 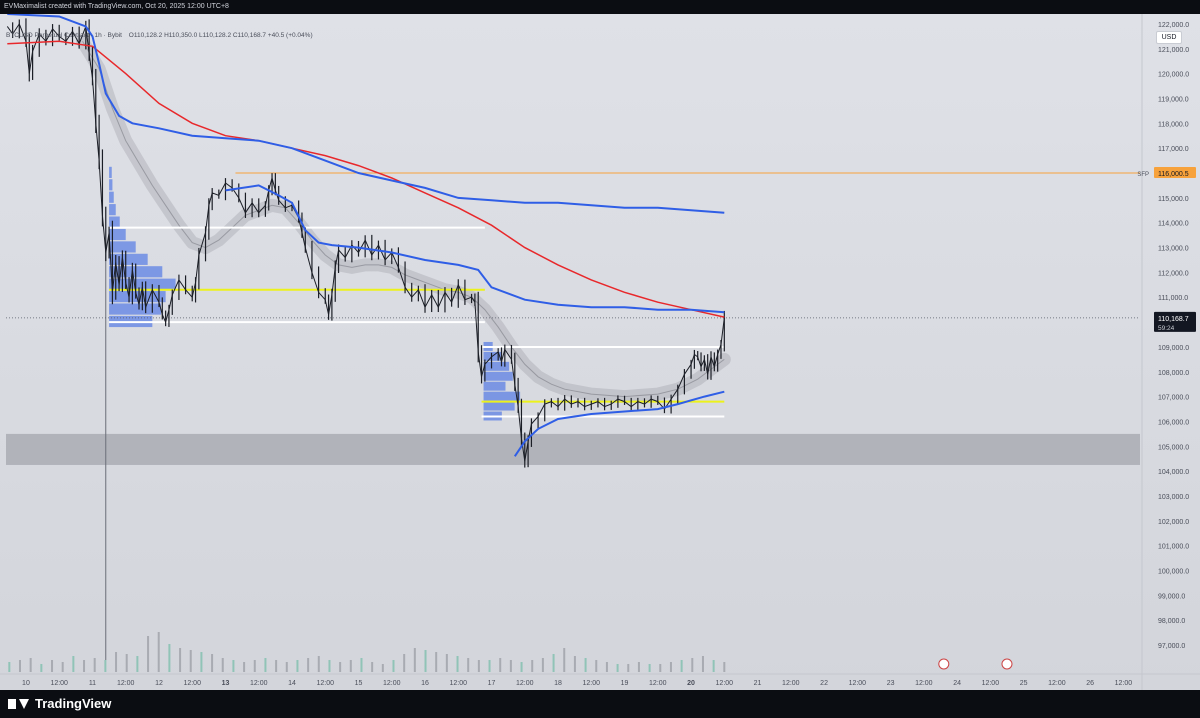 What do you see at coordinates (1173, 547) in the screenshot?
I see `y-tick-label: 101,000.0` at bounding box center [1173, 547].